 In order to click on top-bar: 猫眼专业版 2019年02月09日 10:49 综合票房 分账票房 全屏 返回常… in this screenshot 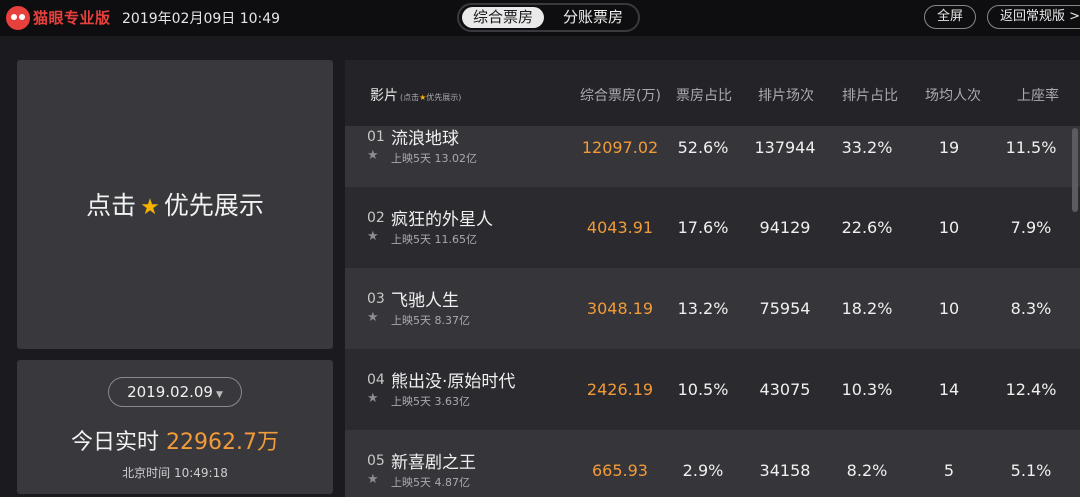, I will do `click(540, 18)`.